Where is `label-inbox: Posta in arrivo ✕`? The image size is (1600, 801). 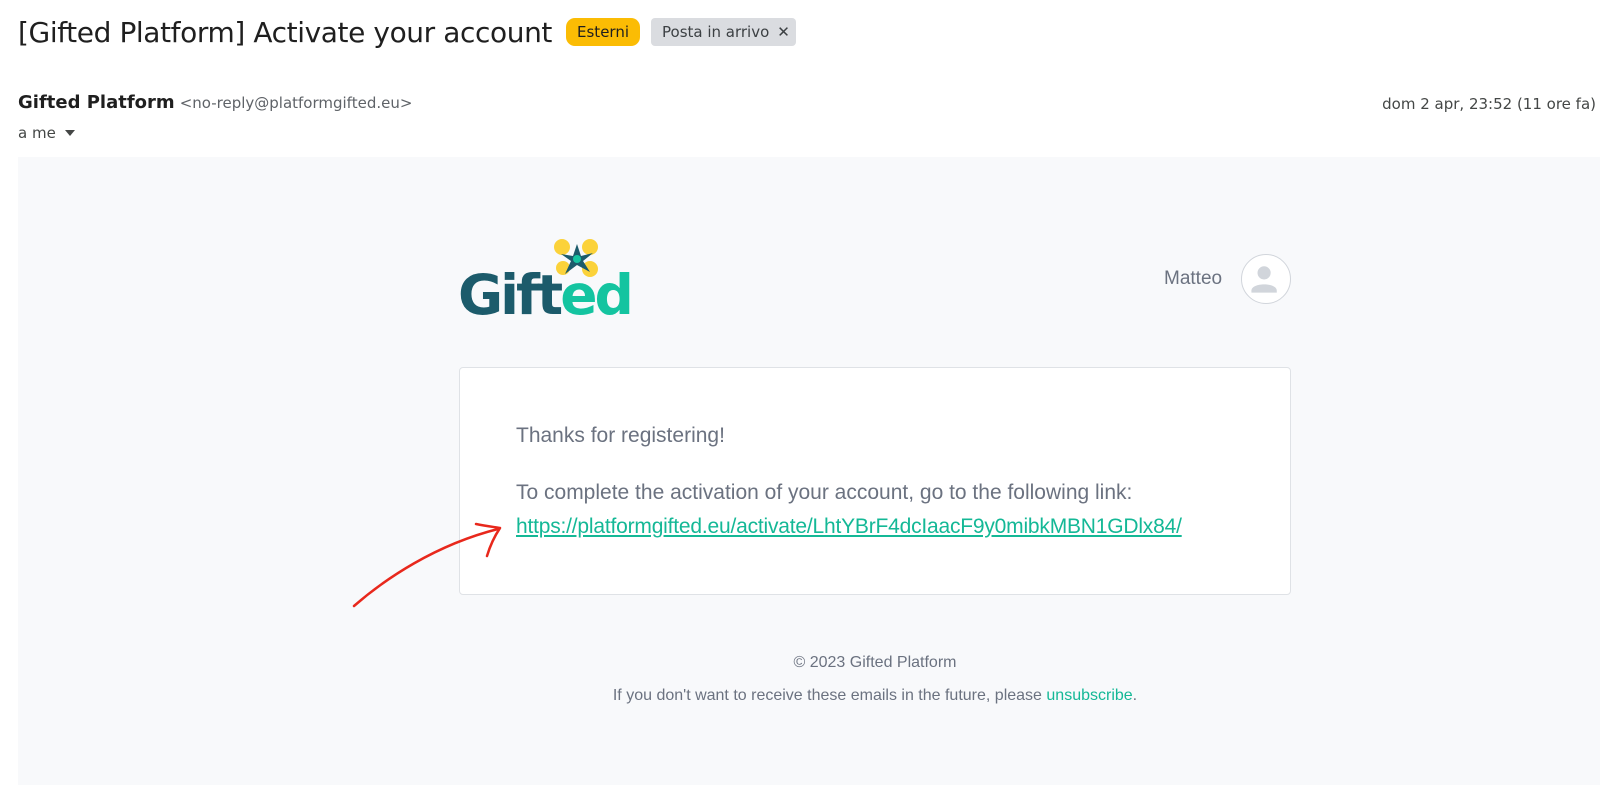
label-inbox: Posta in arrivo ✕ is located at coordinates (723, 32).